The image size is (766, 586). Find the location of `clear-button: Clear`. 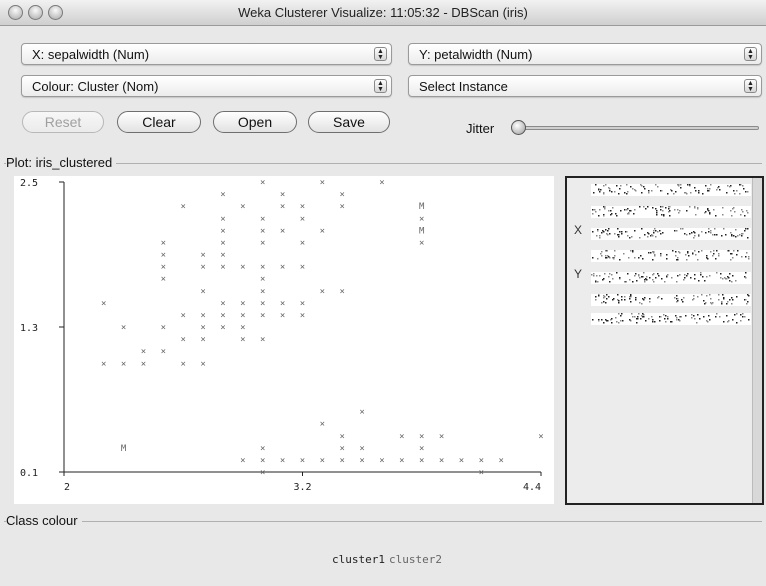

clear-button: Clear is located at coordinates (159, 122).